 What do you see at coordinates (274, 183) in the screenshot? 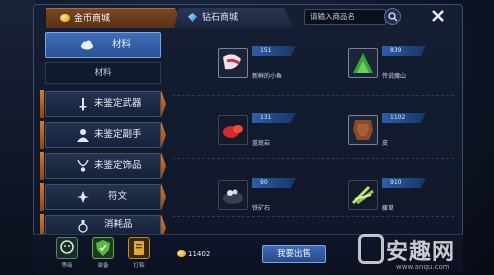
I see `price-tag: 90` at bounding box center [274, 183].